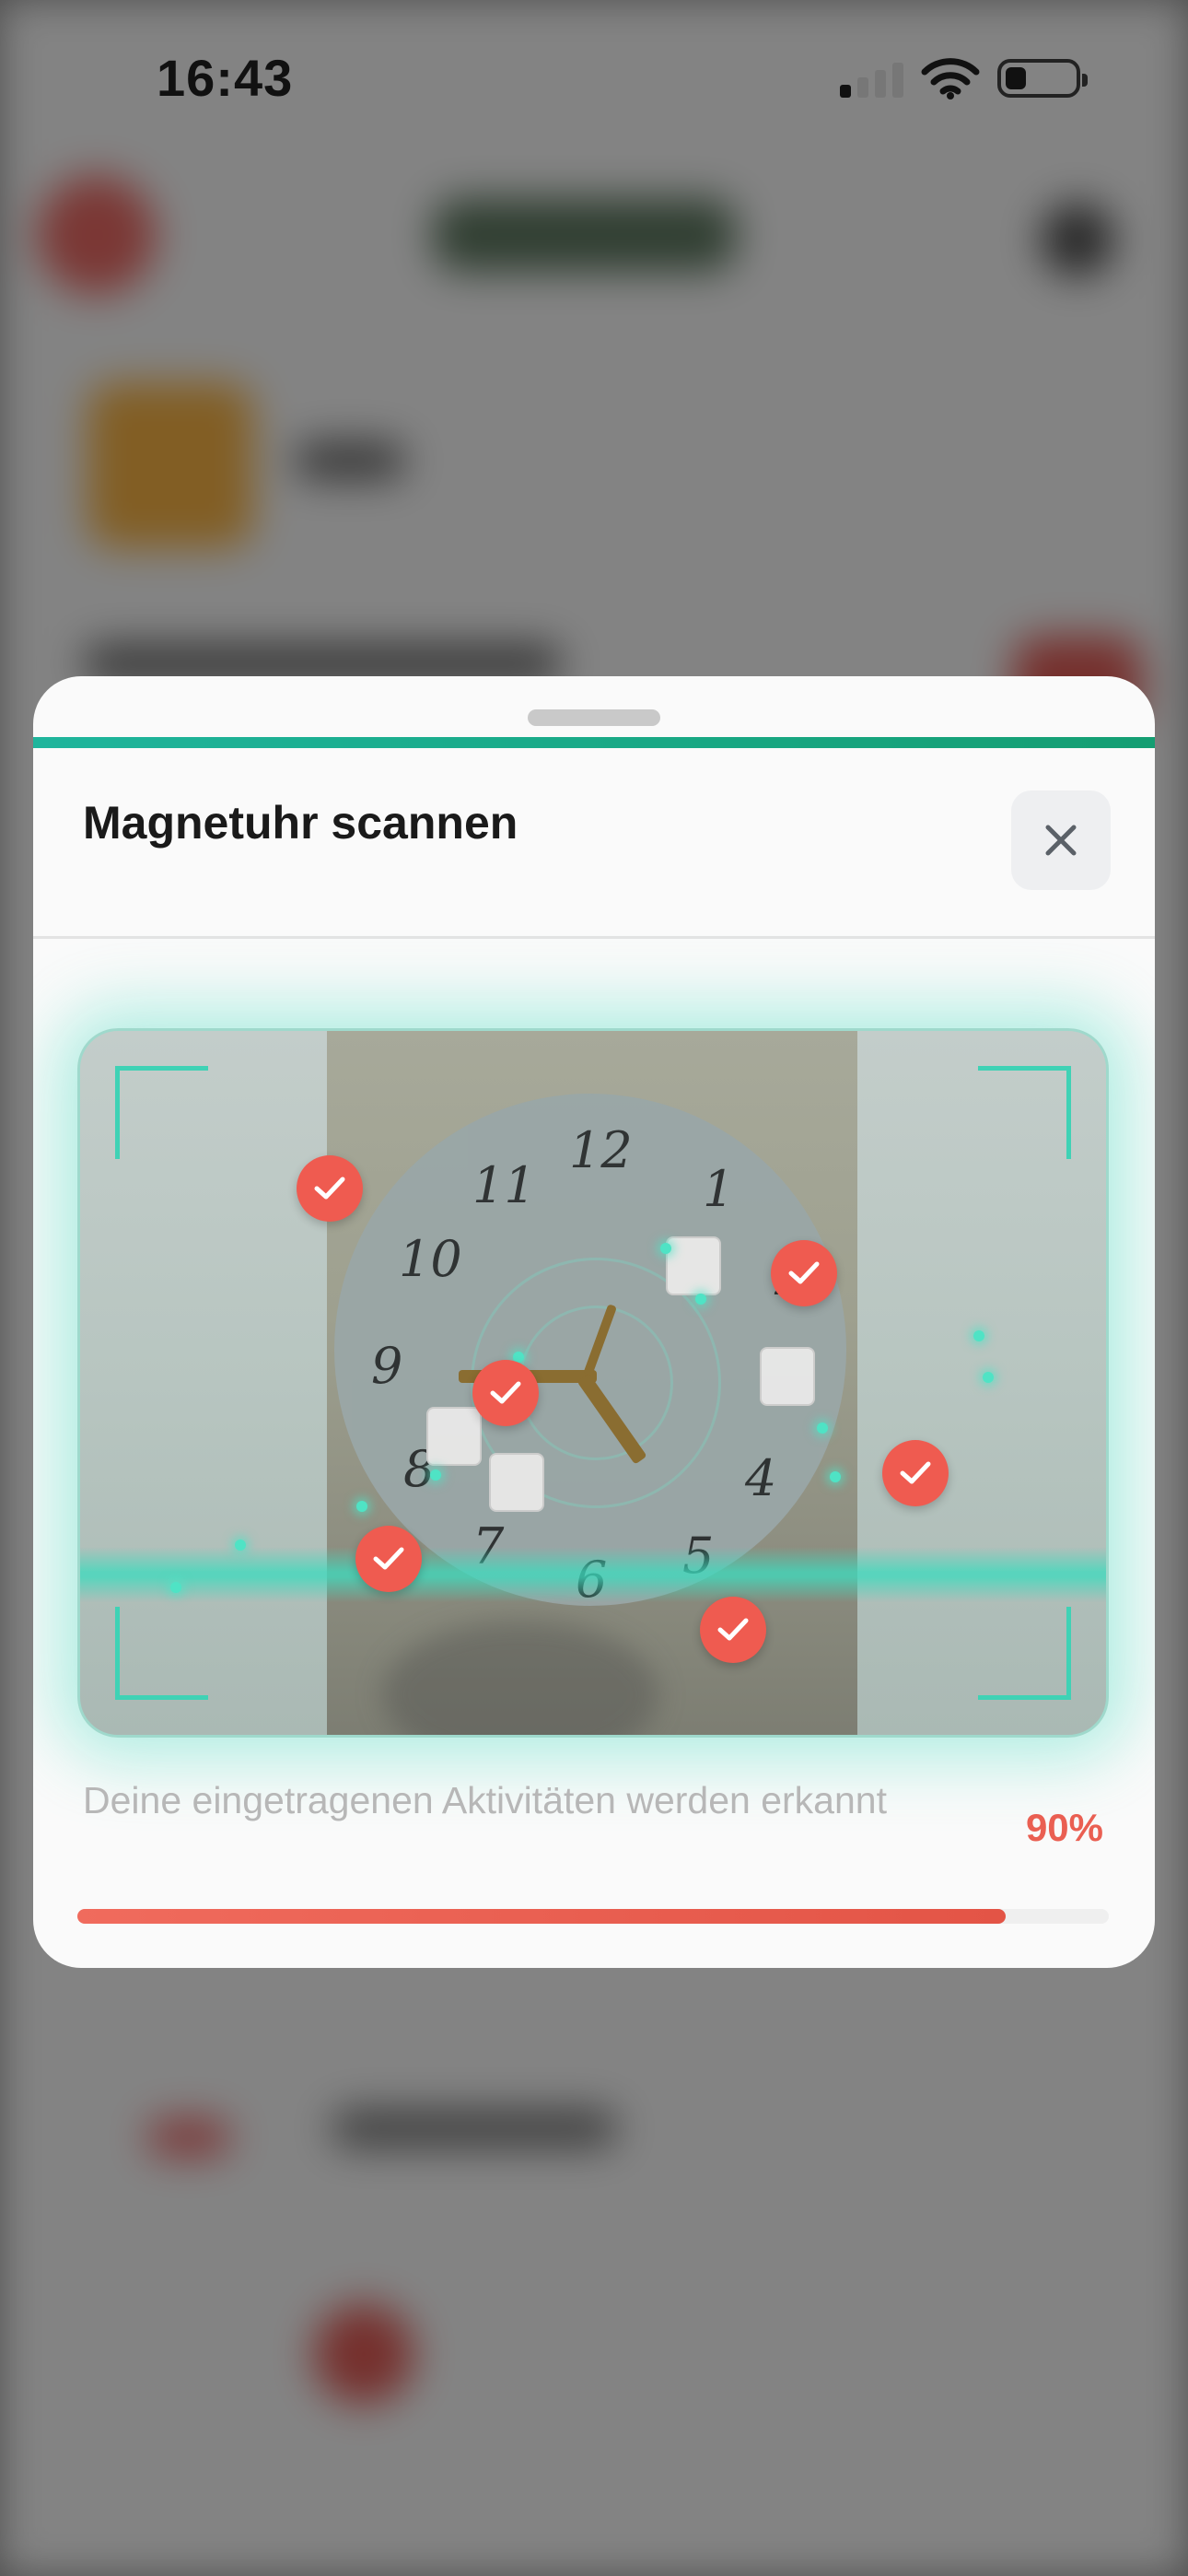  What do you see at coordinates (430, 1259) in the screenshot?
I see `clock-number: 10` at bounding box center [430, 1259].